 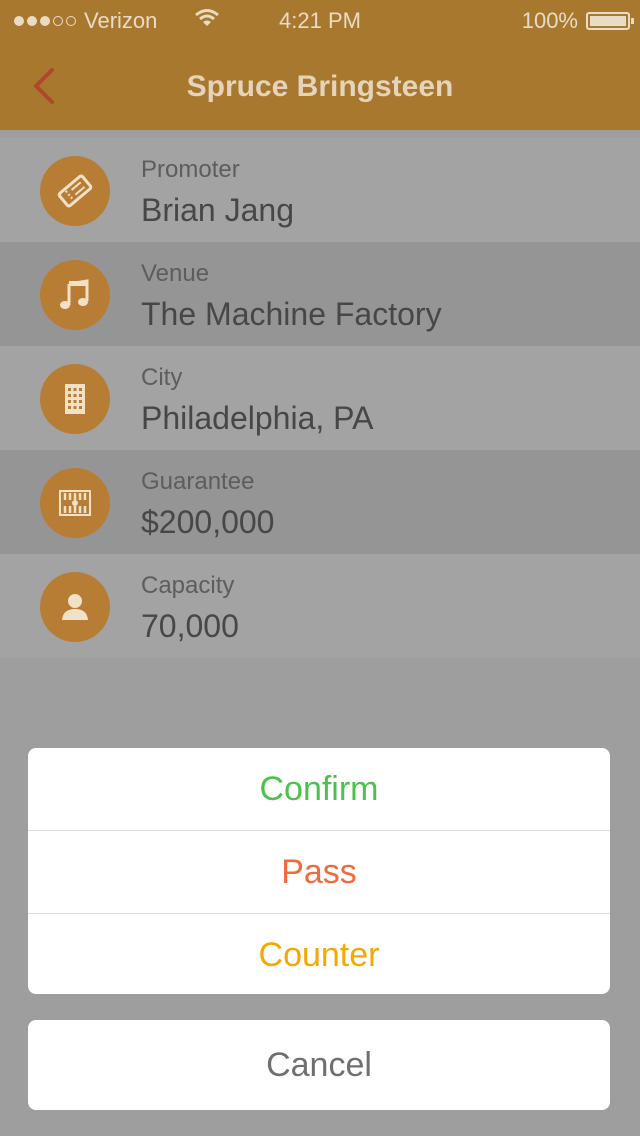 What do you see at coordinates (75, 191) in the screenshot?
I see `ticket-icon` at bounding box center [75, 191].